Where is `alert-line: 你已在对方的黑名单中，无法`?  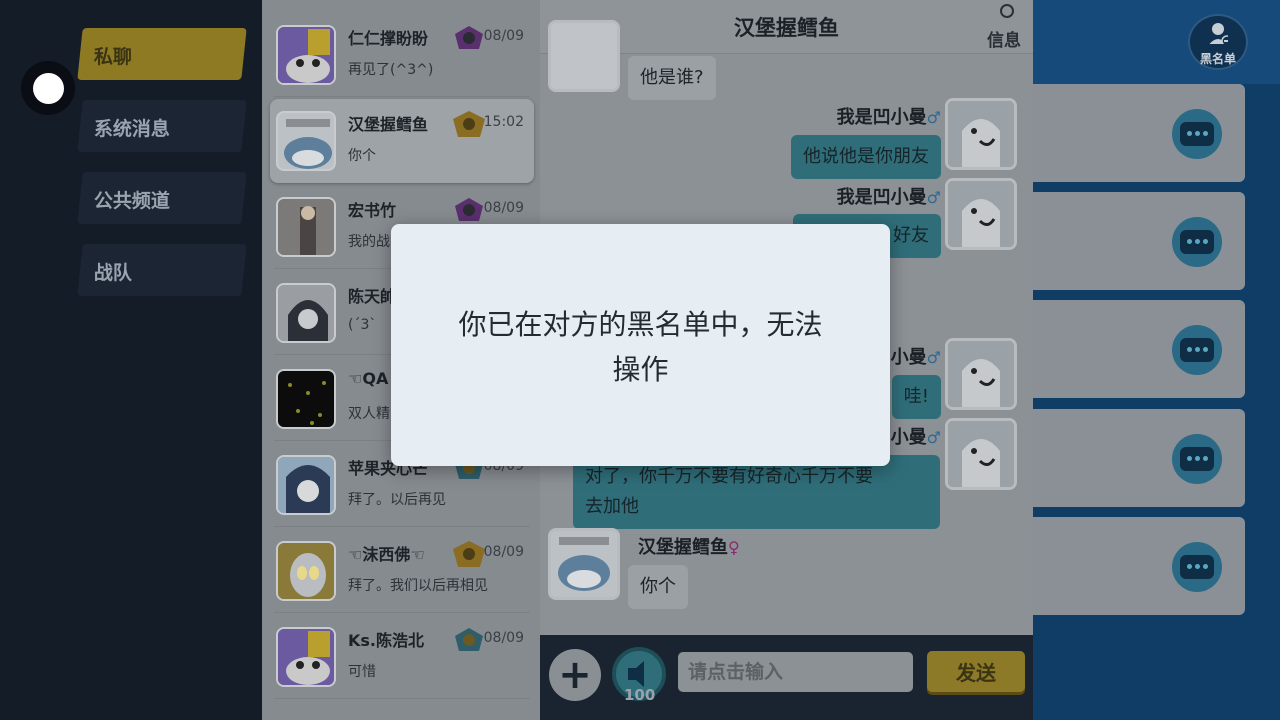
alert-line: 你已在对方的黑名单中，无法 is located at coordinates (640, 324).